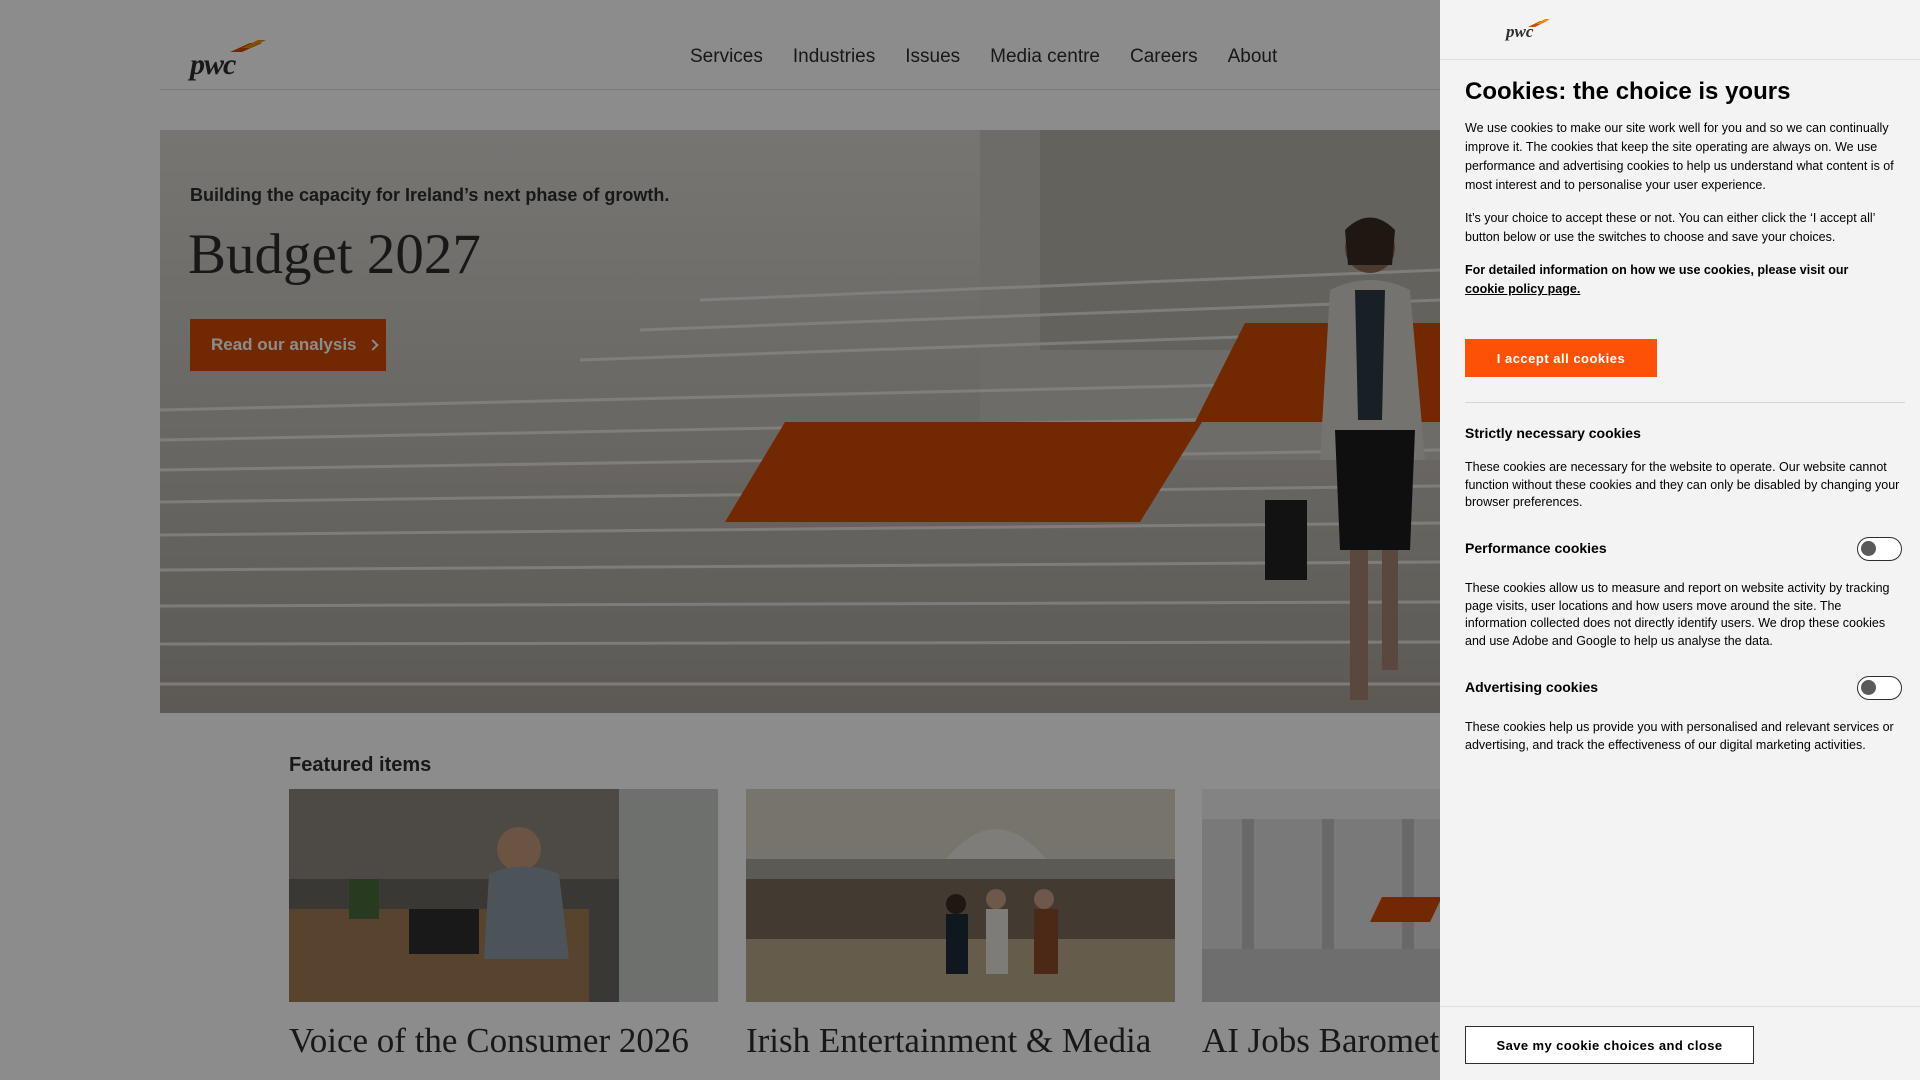 The image size is (1920, 1080). Describe the element at coordinates (1520, 31) in the screenshot. I see `pwc-logo-text-small: pwc` at that location.